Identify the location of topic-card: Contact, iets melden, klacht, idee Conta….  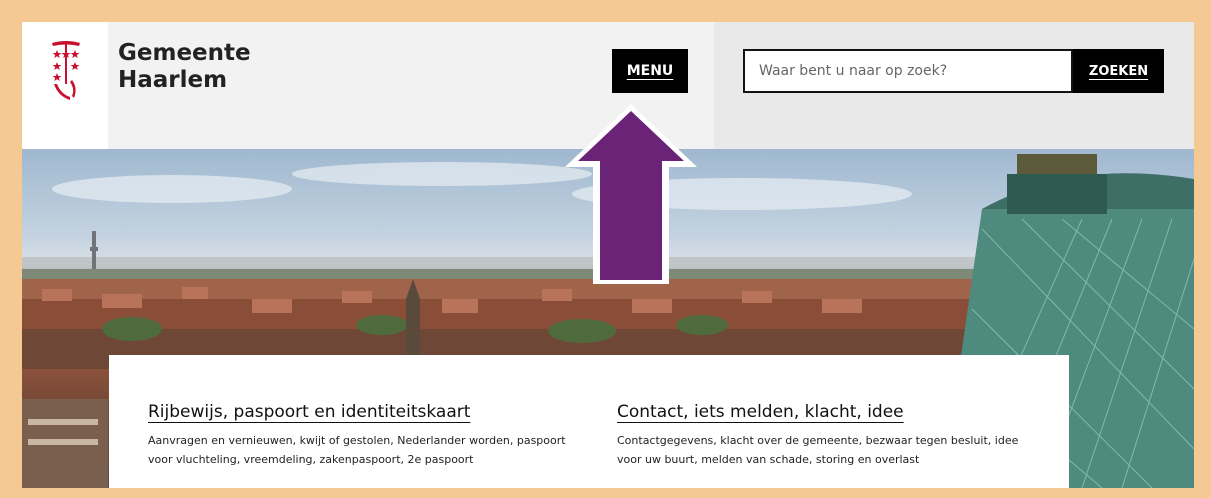
(827, 435).